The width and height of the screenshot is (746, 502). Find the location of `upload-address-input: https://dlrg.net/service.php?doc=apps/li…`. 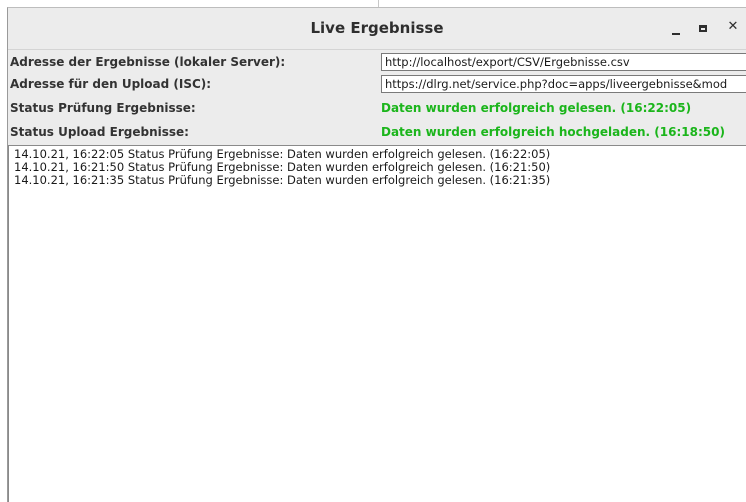

upload-address-input: https://dlrg.net/service.php?doc=apps/li… is located at coordinates (563, 84).